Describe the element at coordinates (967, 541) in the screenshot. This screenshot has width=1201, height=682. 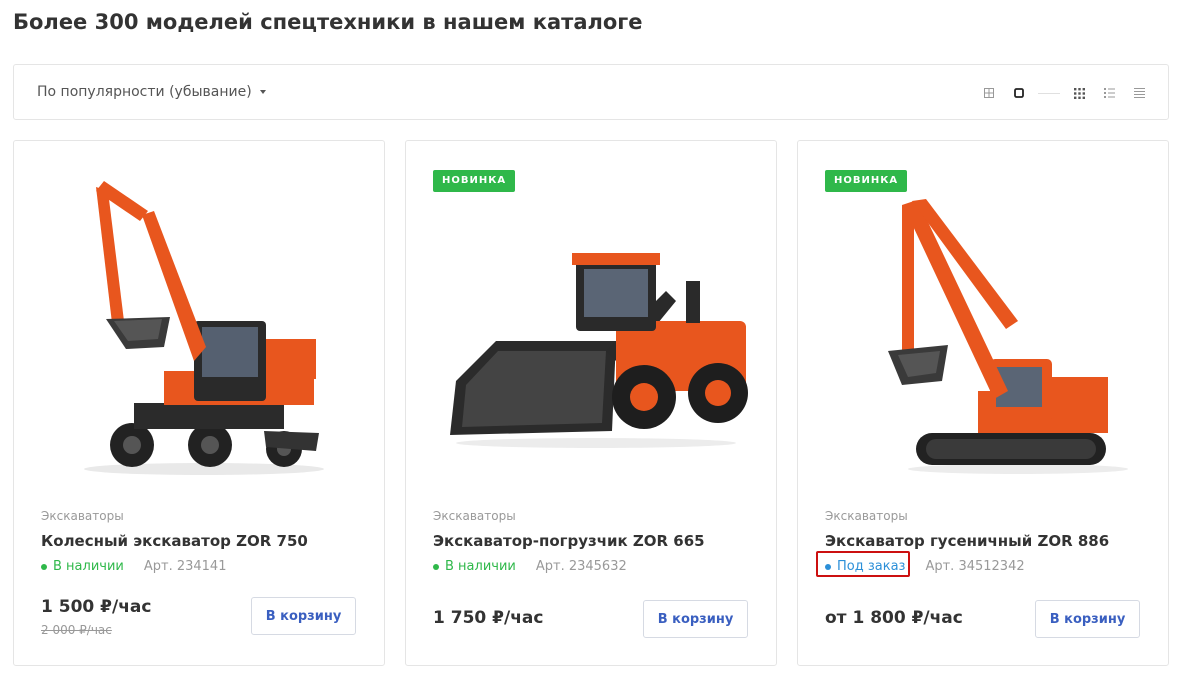
I see `product-name: Экскаватор гусеничный ZOR 886` at that location.